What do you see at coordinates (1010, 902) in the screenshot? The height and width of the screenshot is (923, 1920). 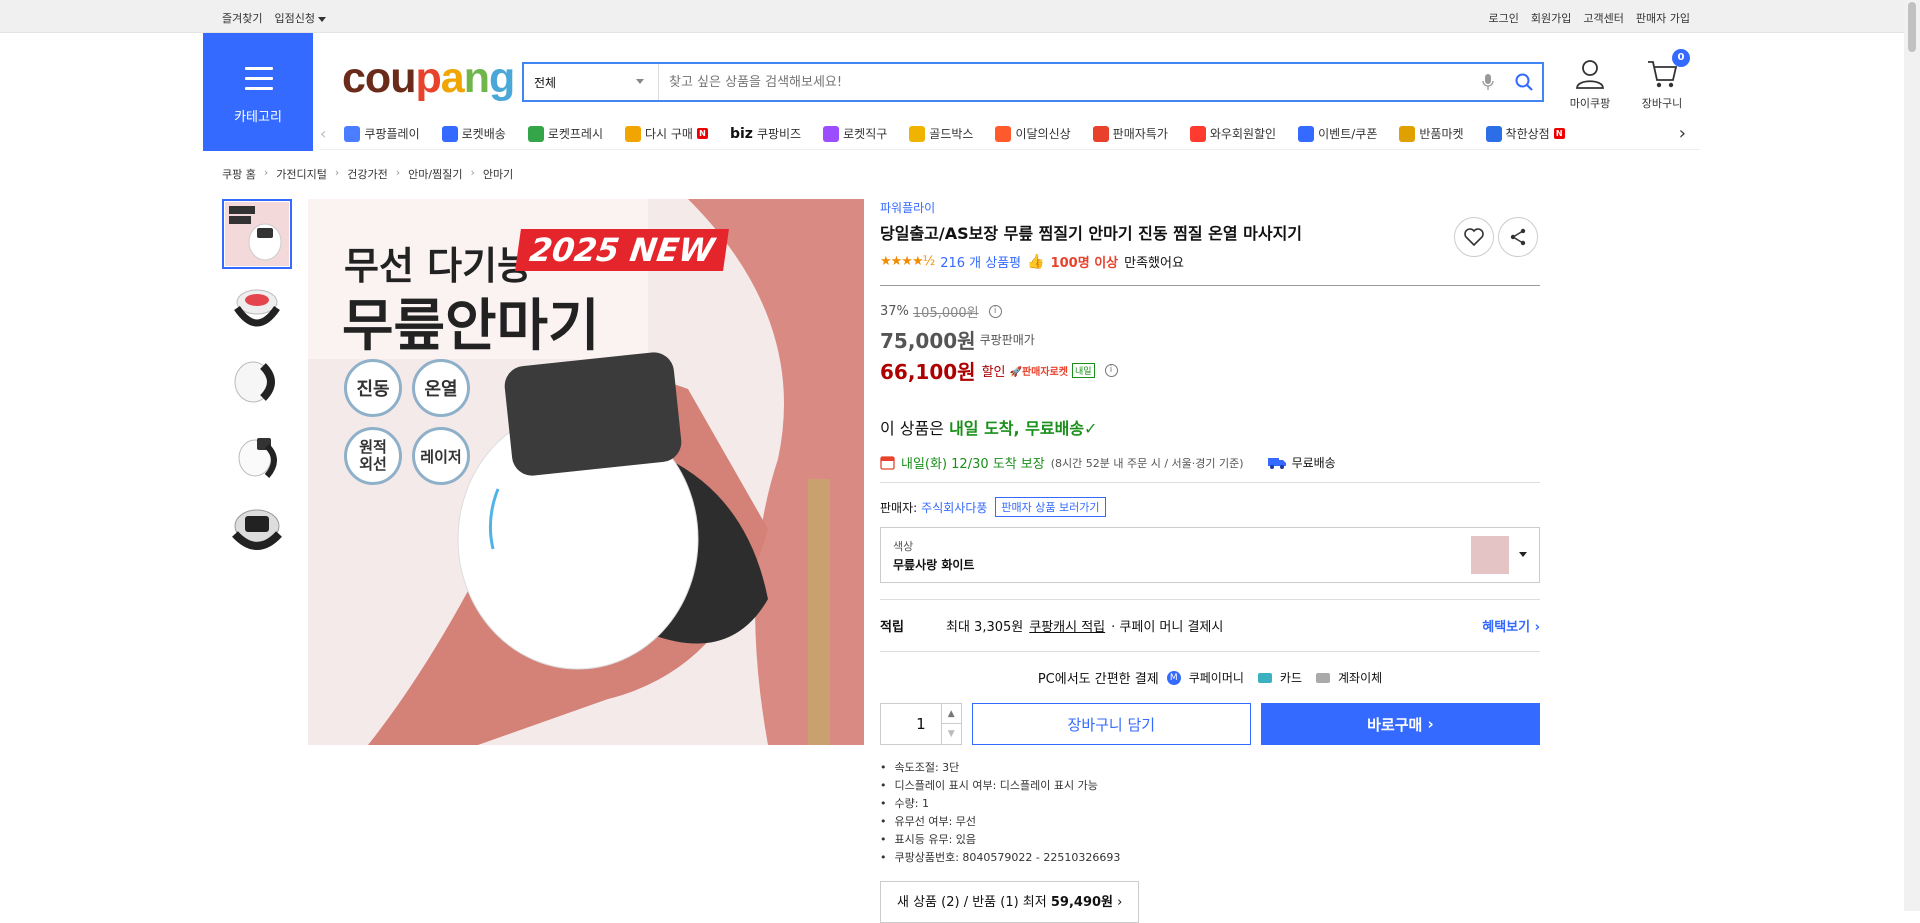 I see `alt-offers-button: 새 상품 (2) / 반품 (1) 최저 59,490원 ›` at bounding box center [1010, 902].